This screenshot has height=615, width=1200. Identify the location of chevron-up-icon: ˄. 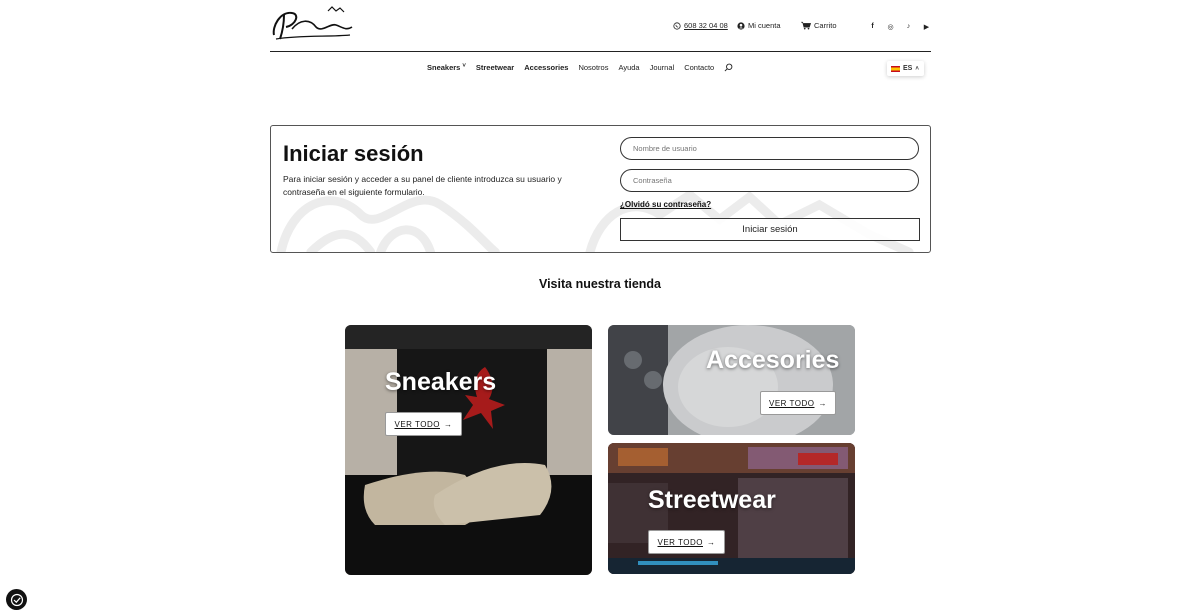
(917, 68).